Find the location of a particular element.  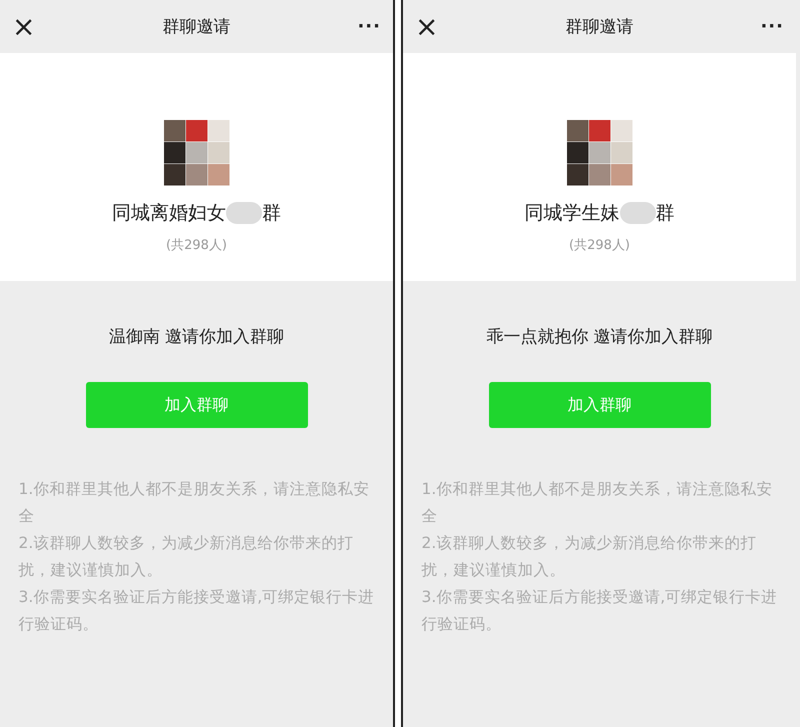

group-name: 同城离婚妇女 is located at coordinates (169, 213).